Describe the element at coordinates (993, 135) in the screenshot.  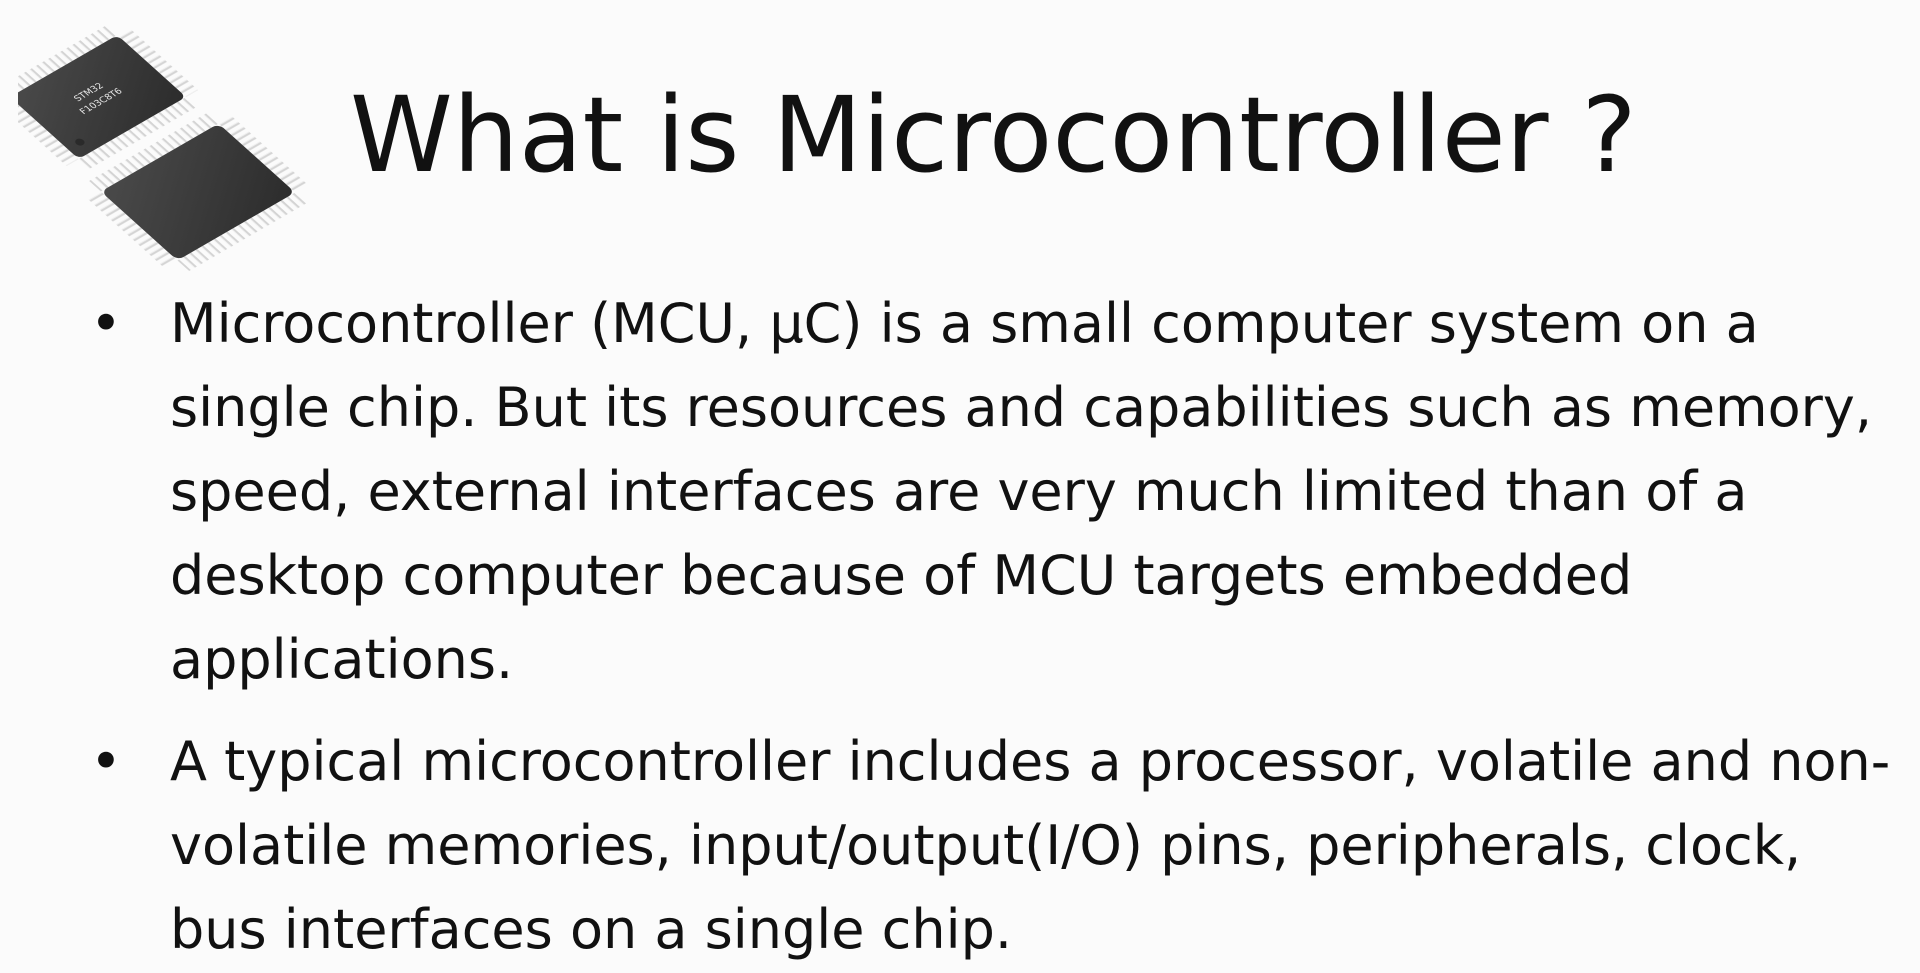
I see `slide-title: What is Microcontroller ?` at that location.